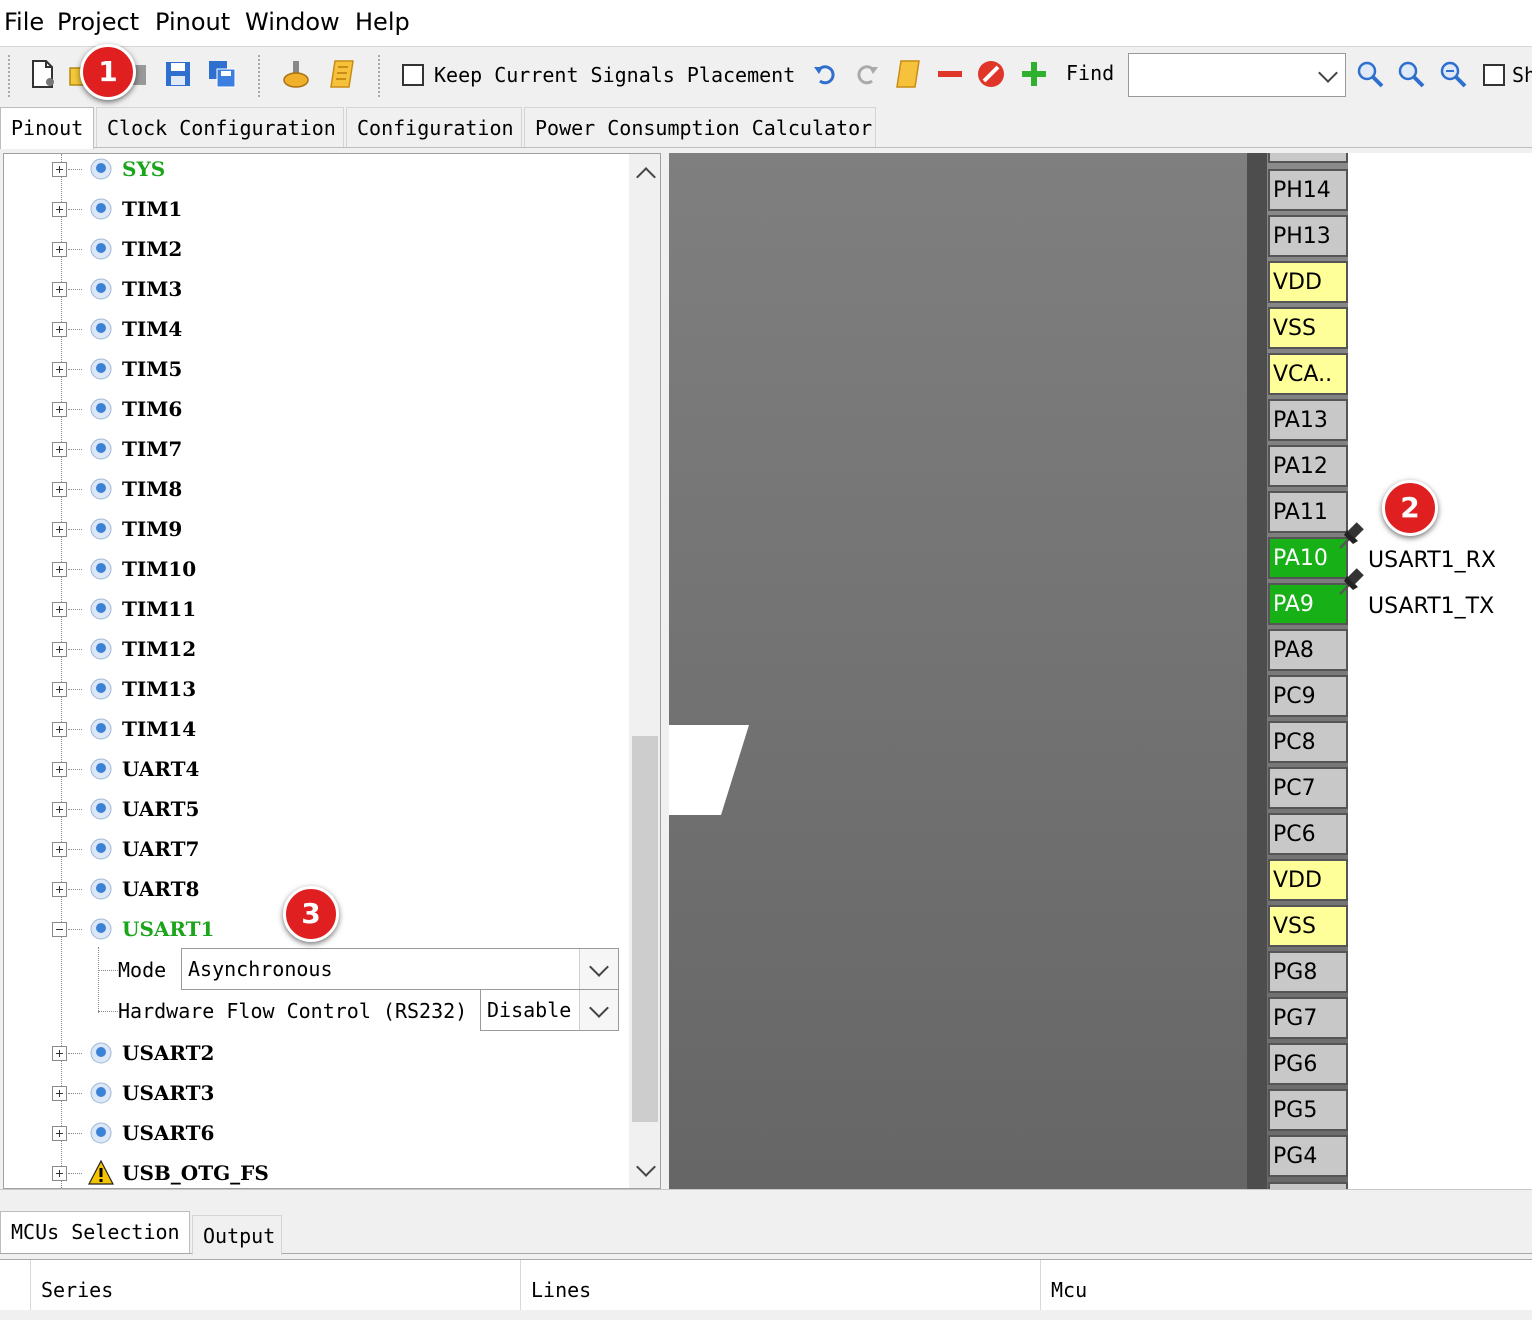  Describe the element at coordinates (192, 22) in the screenshot. I see `menu-pinout: Pinout` at that location.